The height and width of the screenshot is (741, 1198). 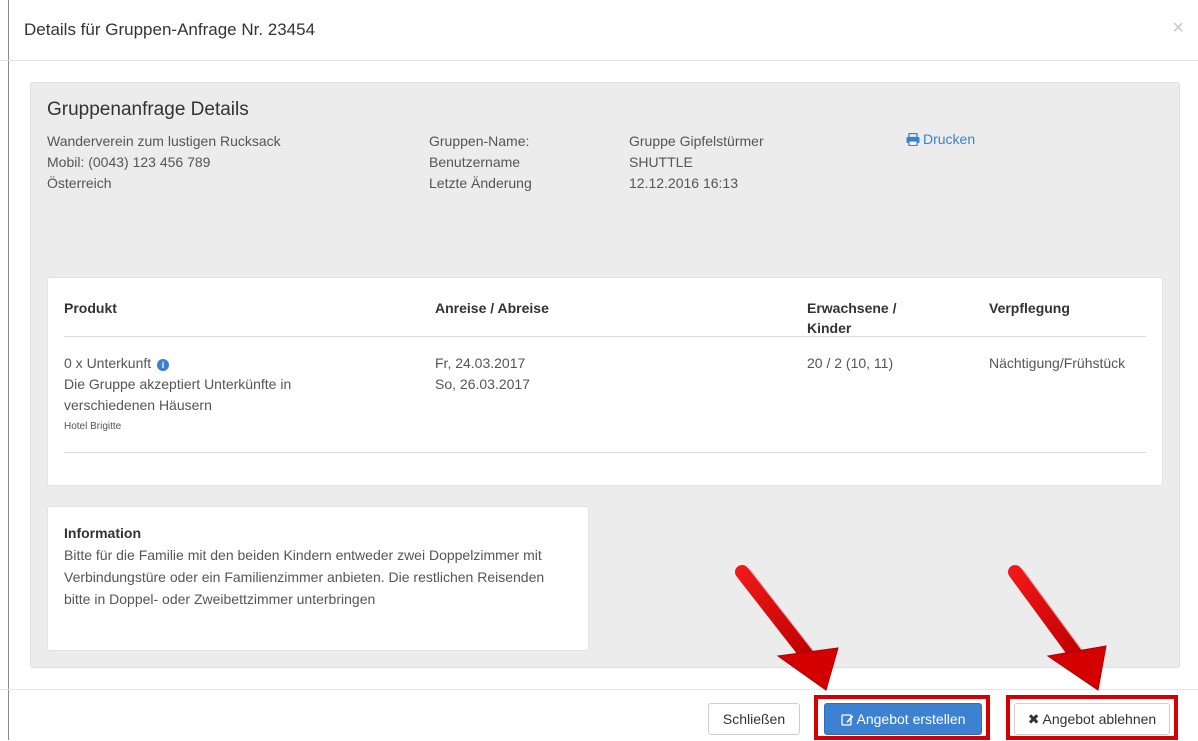 I want to click on hotel-name: Hotel Brigitte, so click(x=93, y=426).